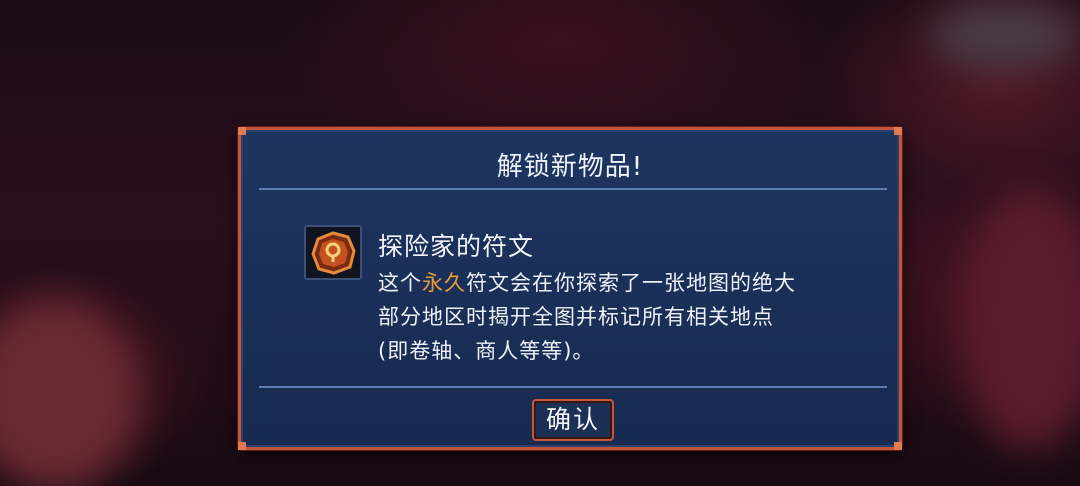 The width and height of the screenshot is (1080, 486). What do you see at coordinates (486, 351) in the screenshot?
I see `description-text: (即卷轴、商人等等)。` at bounding box center [486, 351].